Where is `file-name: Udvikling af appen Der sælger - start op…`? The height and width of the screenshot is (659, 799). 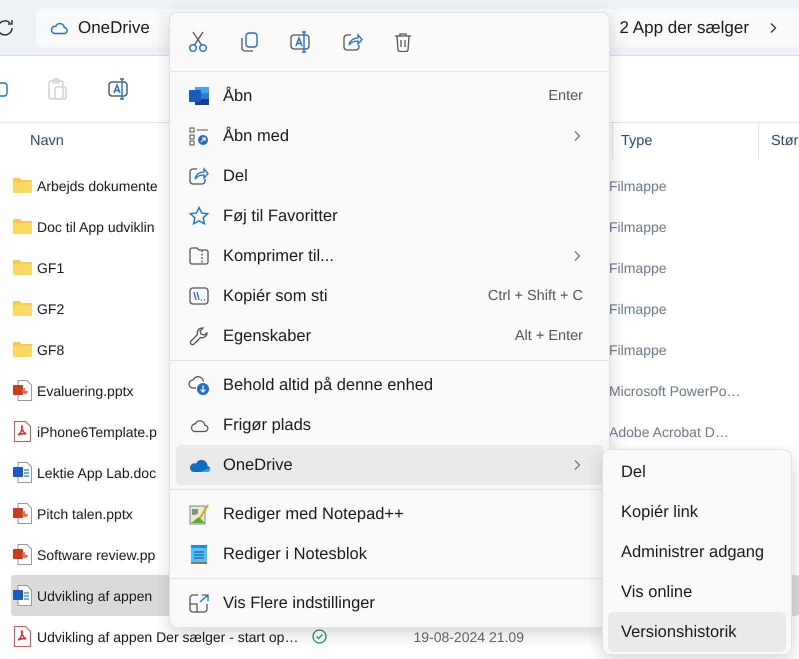 file-name: Udvikling af appen Der sælger - start op… is located at coordinates (167, 636).